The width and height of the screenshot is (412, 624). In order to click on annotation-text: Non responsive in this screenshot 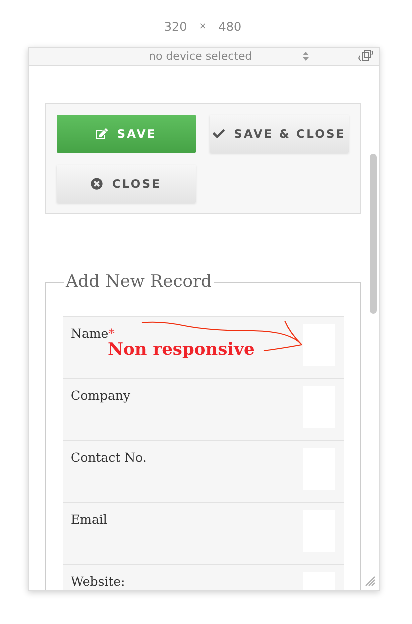, I will do `click(181, 350)`.